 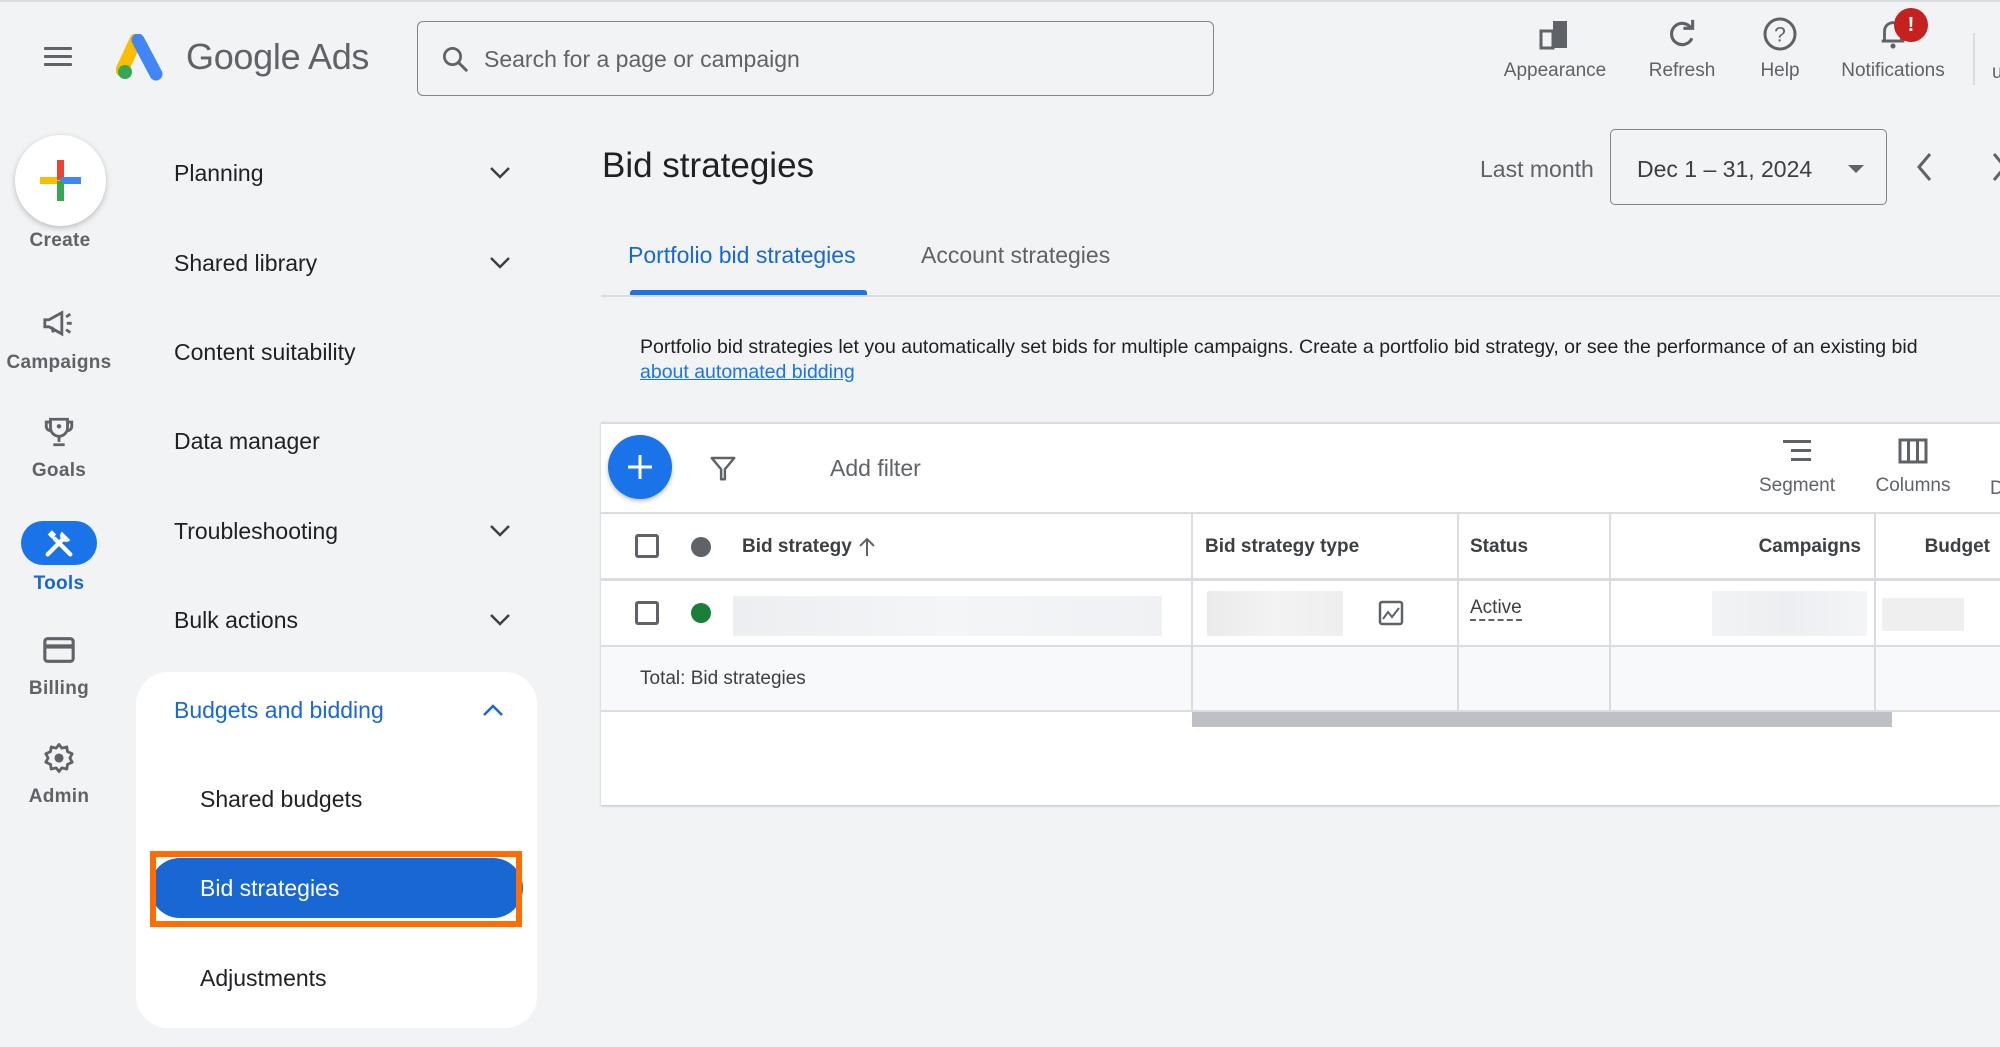 I want to click on chevron-right-icon, so click(x=1996, y=167).